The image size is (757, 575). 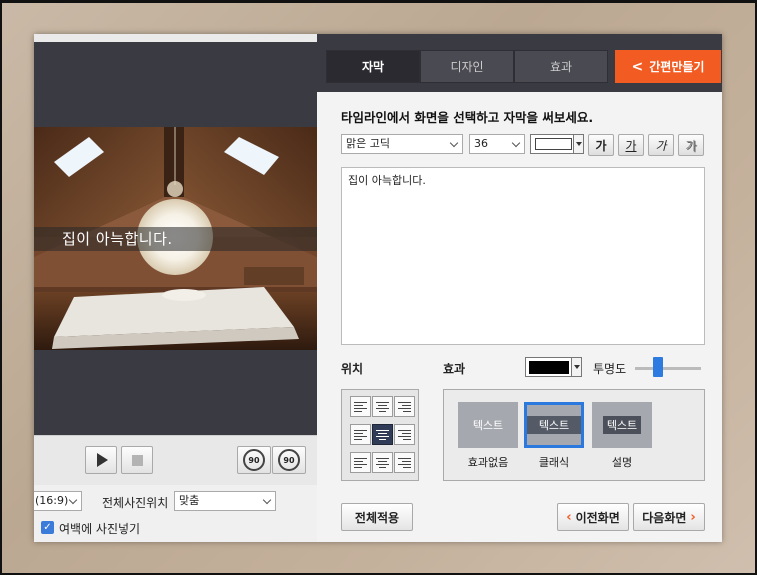 I want to click on opacity-slider-track, so click(x=668, y=368).